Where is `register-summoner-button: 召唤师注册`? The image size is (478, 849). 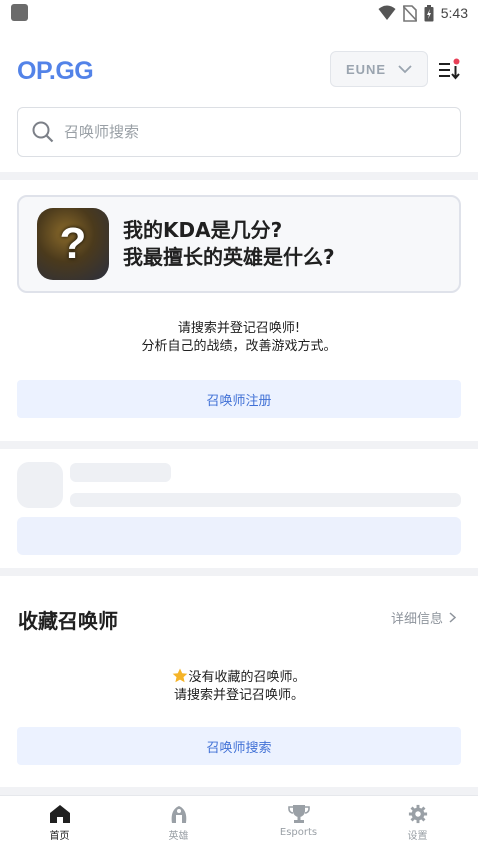
register-summoner-button: 召唤师注册 is located at coordinates (239, 399).